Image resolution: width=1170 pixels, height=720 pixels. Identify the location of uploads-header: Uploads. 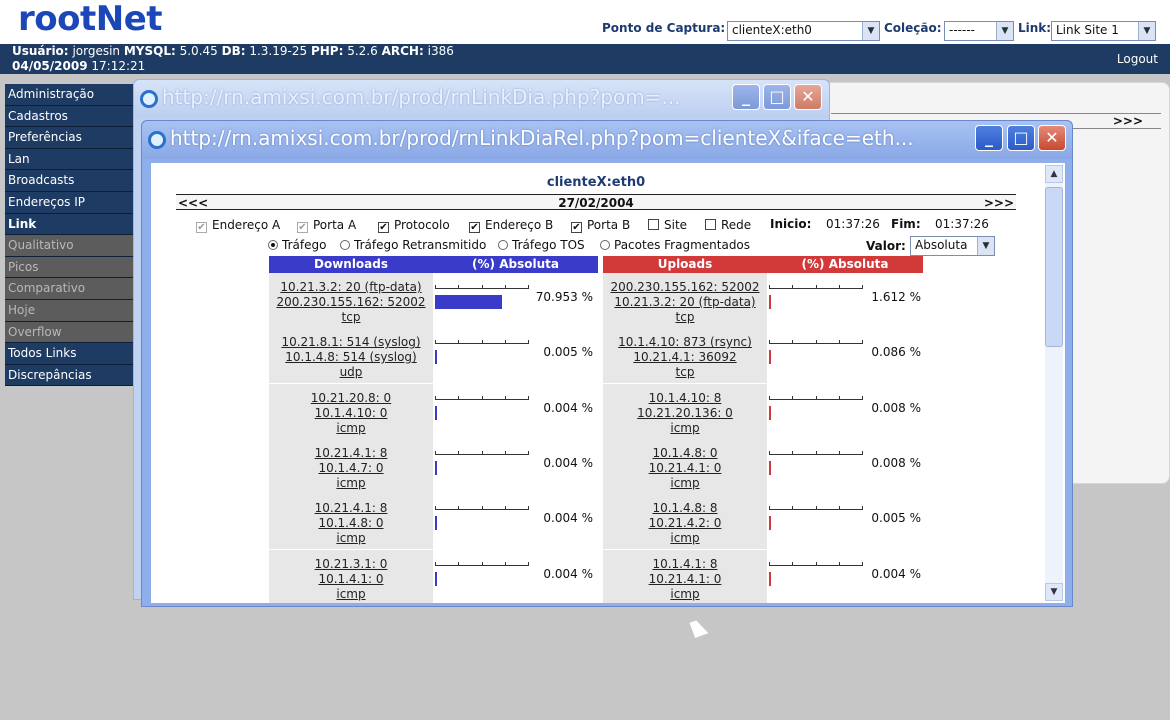
(685, 264).